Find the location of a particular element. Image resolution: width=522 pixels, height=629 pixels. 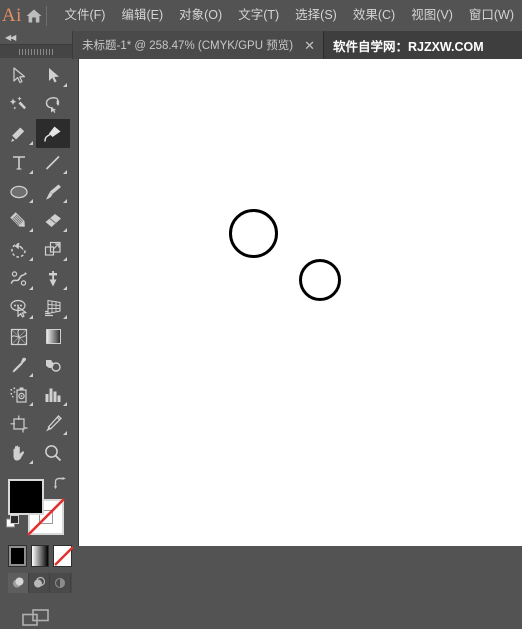

magnifier-icon is located at coordinates (53, 453).